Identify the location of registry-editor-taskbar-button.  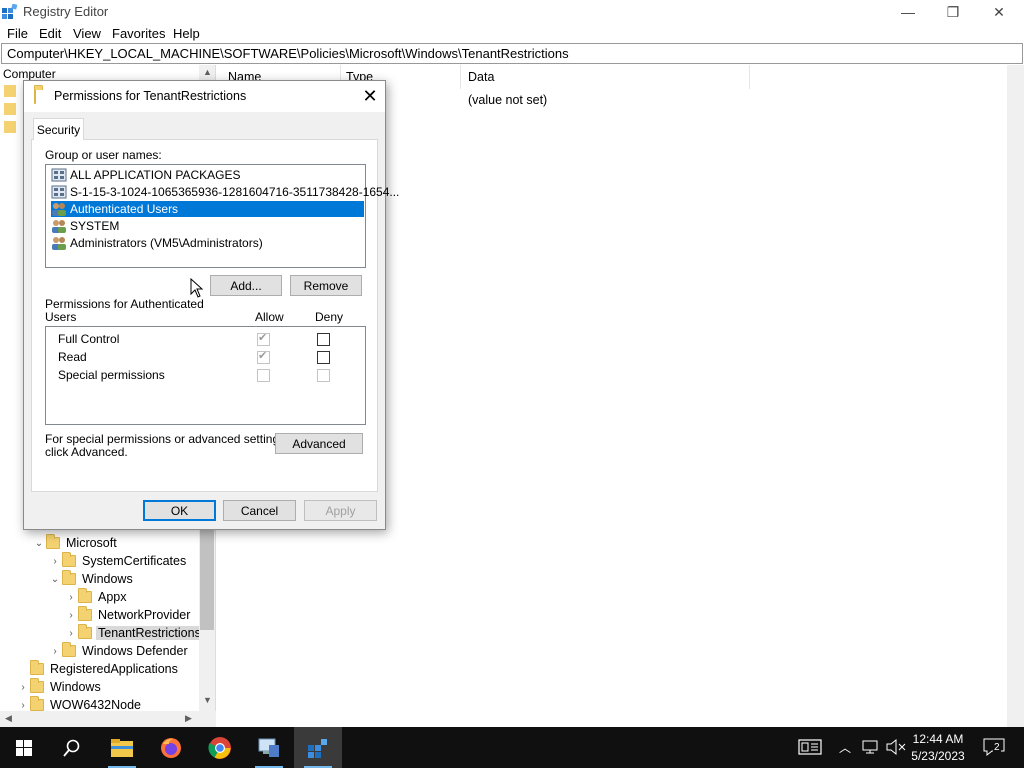
(318, 747).